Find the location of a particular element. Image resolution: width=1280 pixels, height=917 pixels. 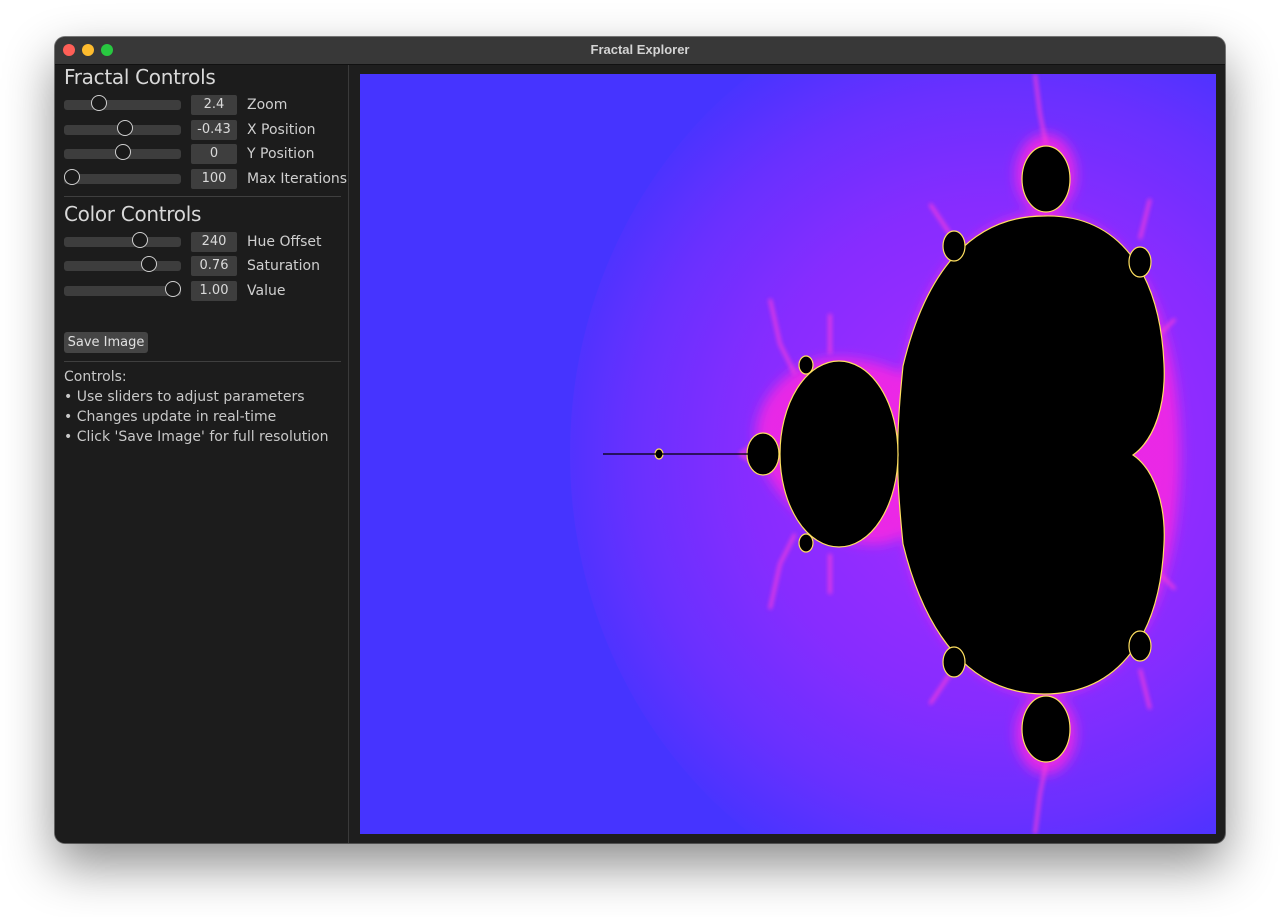

help-heading: Controls: is located at coordinates (95, 377).